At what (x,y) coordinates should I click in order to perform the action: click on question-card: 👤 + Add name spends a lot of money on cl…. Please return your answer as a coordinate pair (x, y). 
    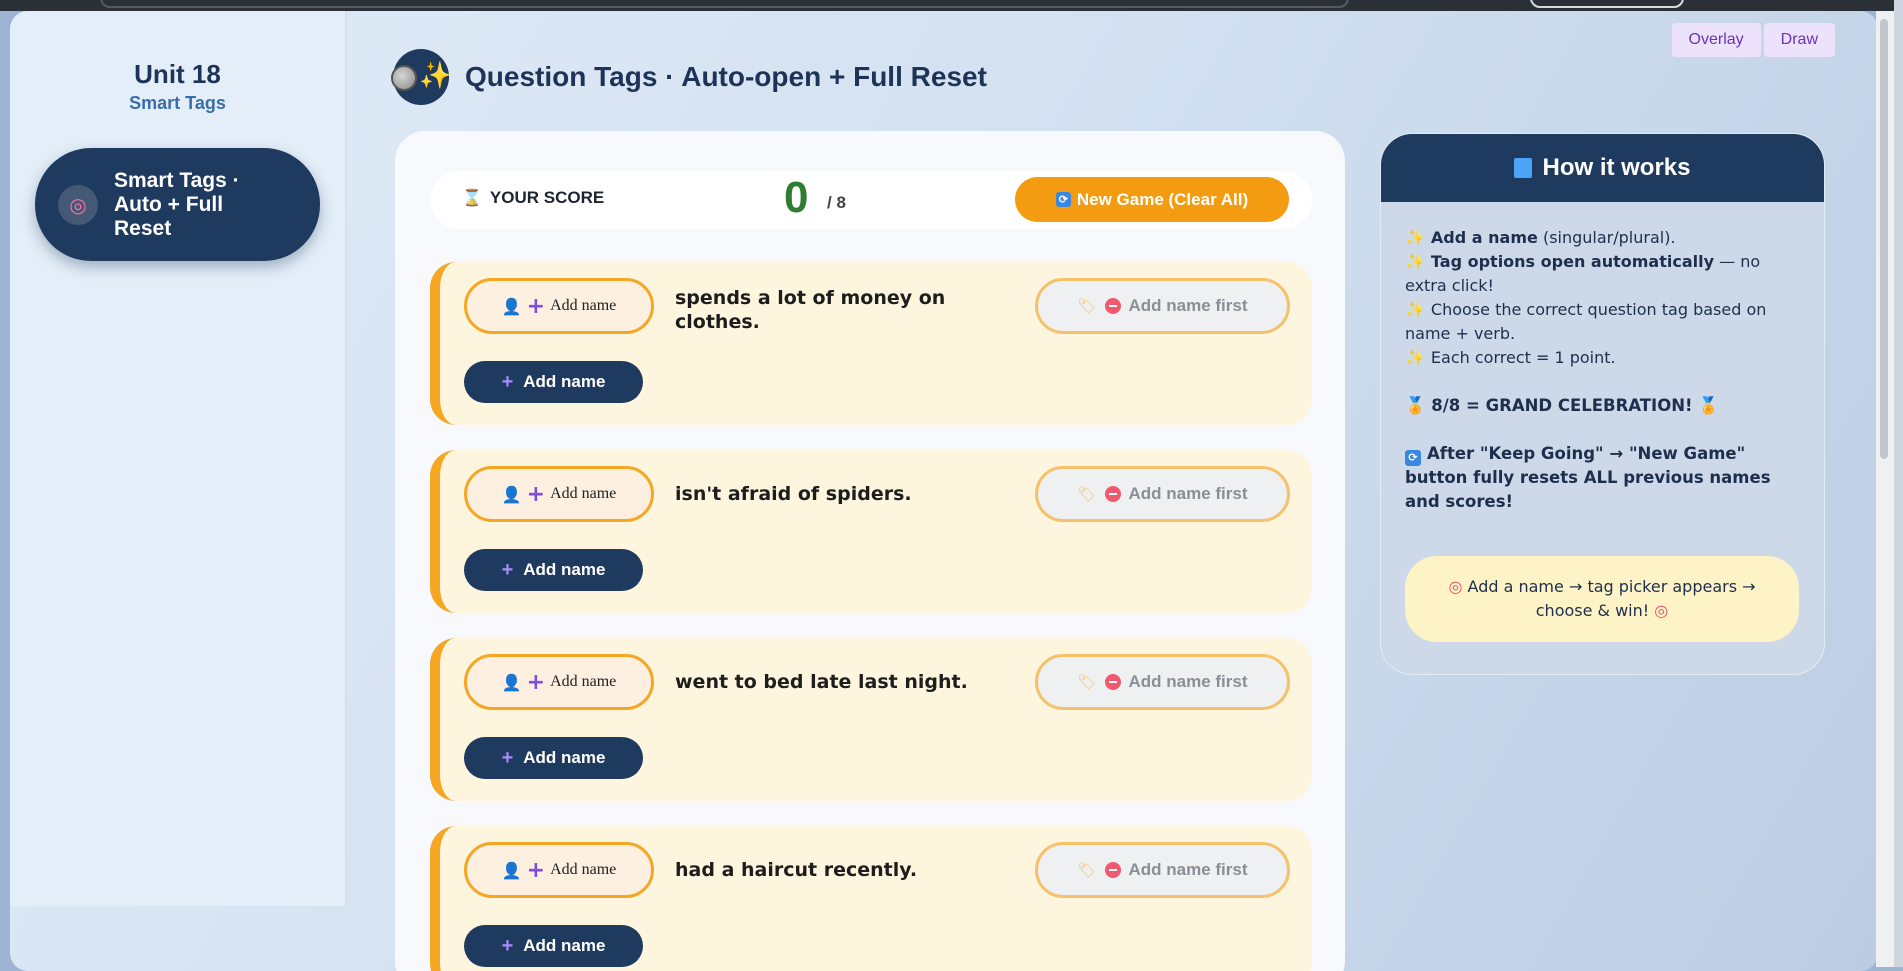
    Looking at the image, I should click on (871, 343).